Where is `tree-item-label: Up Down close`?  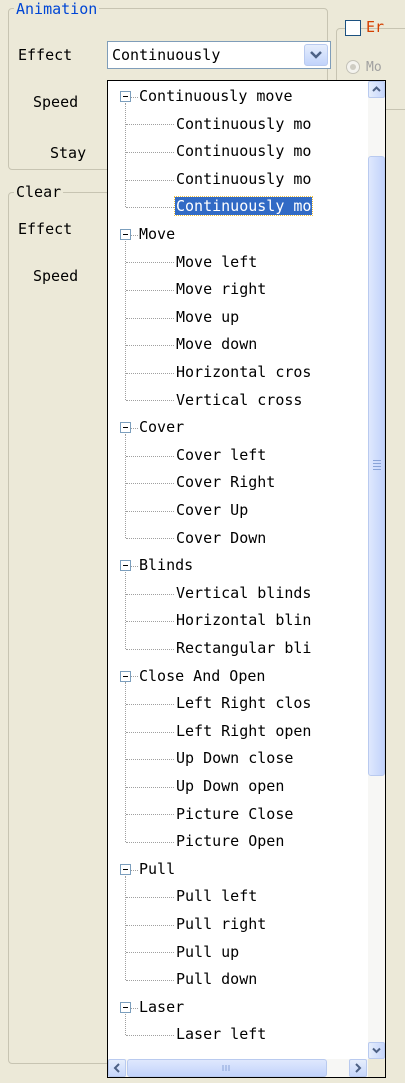 tree-item-label: Up Down close is located at coordinates (235, 758).